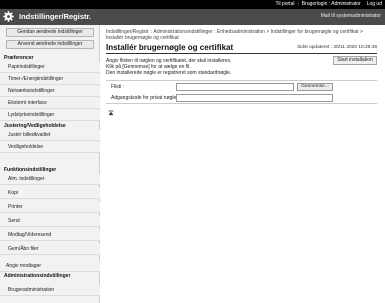 The height and width of the screenshot is (303, 385). I want to click on sidebar-item-store-access: Gem/Åbn filer, so click(50, 249).